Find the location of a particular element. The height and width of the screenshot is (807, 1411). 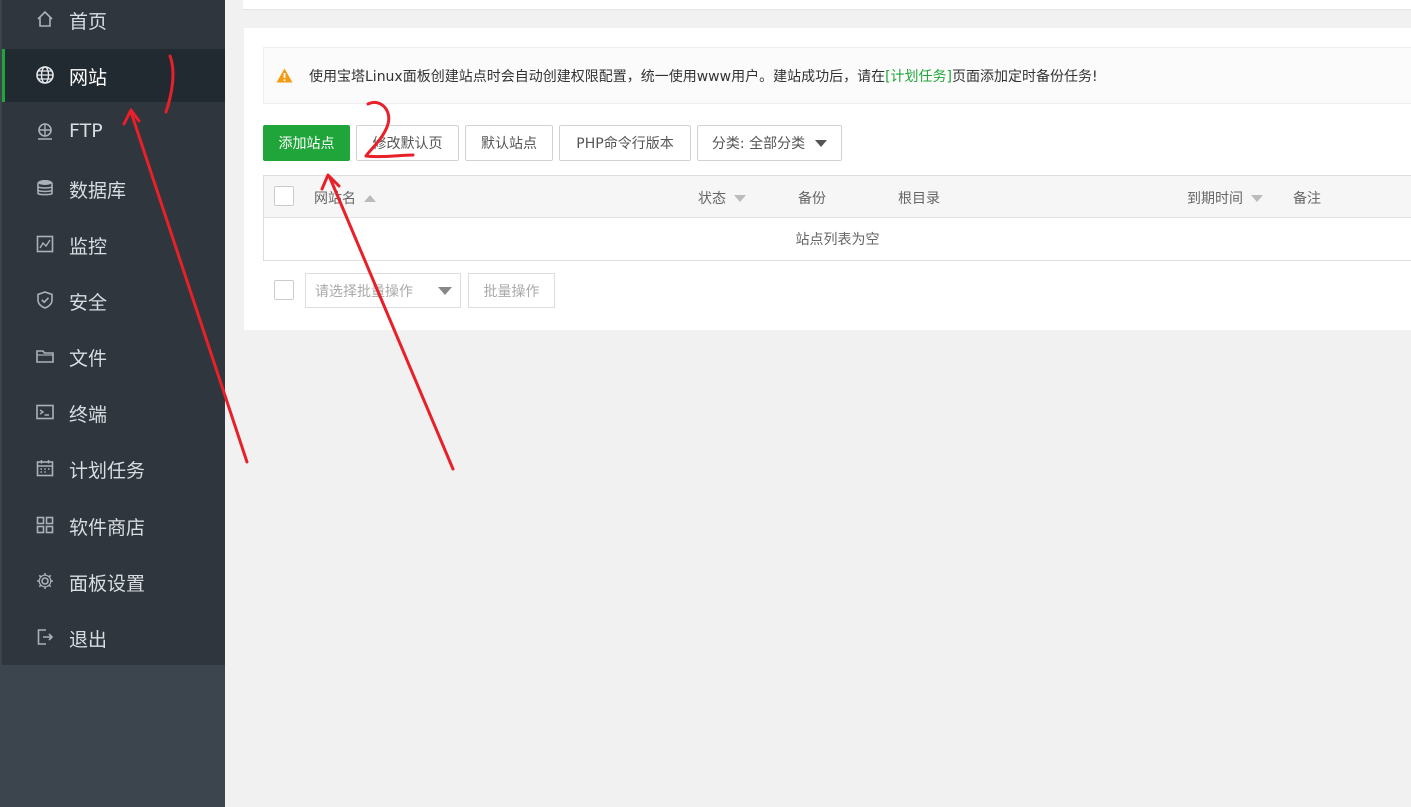

sidebar-item-monitor: 监控 is located at coordinates (113, 244).